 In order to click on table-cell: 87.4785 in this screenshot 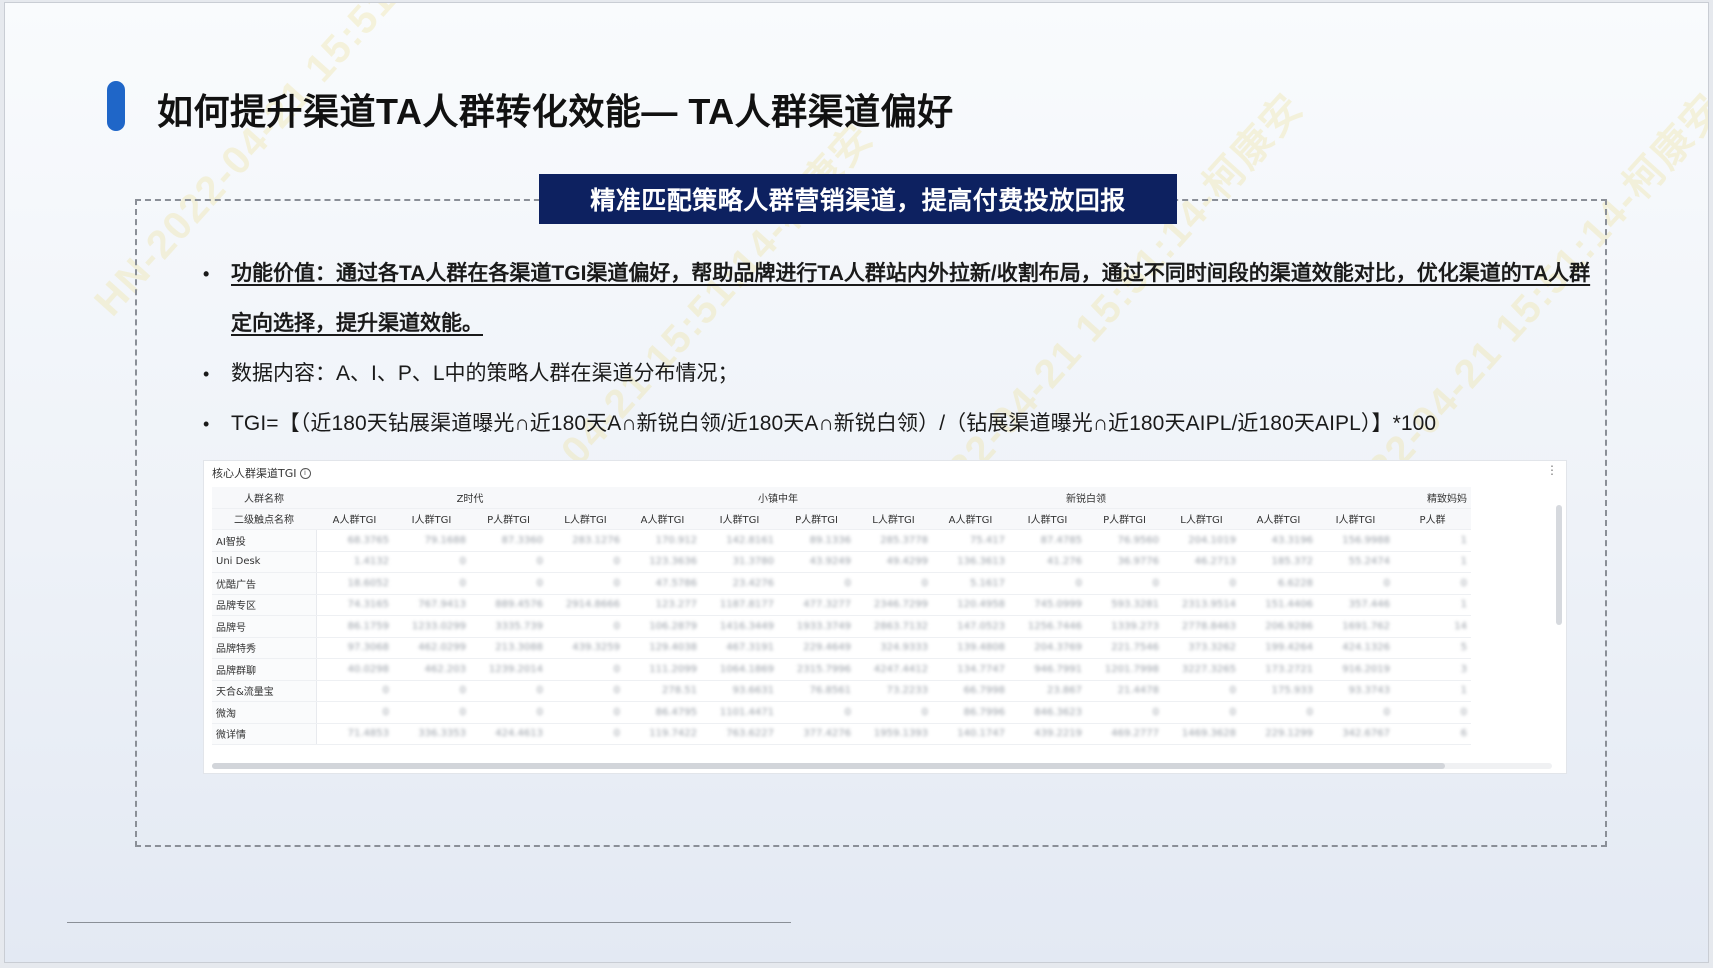, I will do `click(1047, 540)`.